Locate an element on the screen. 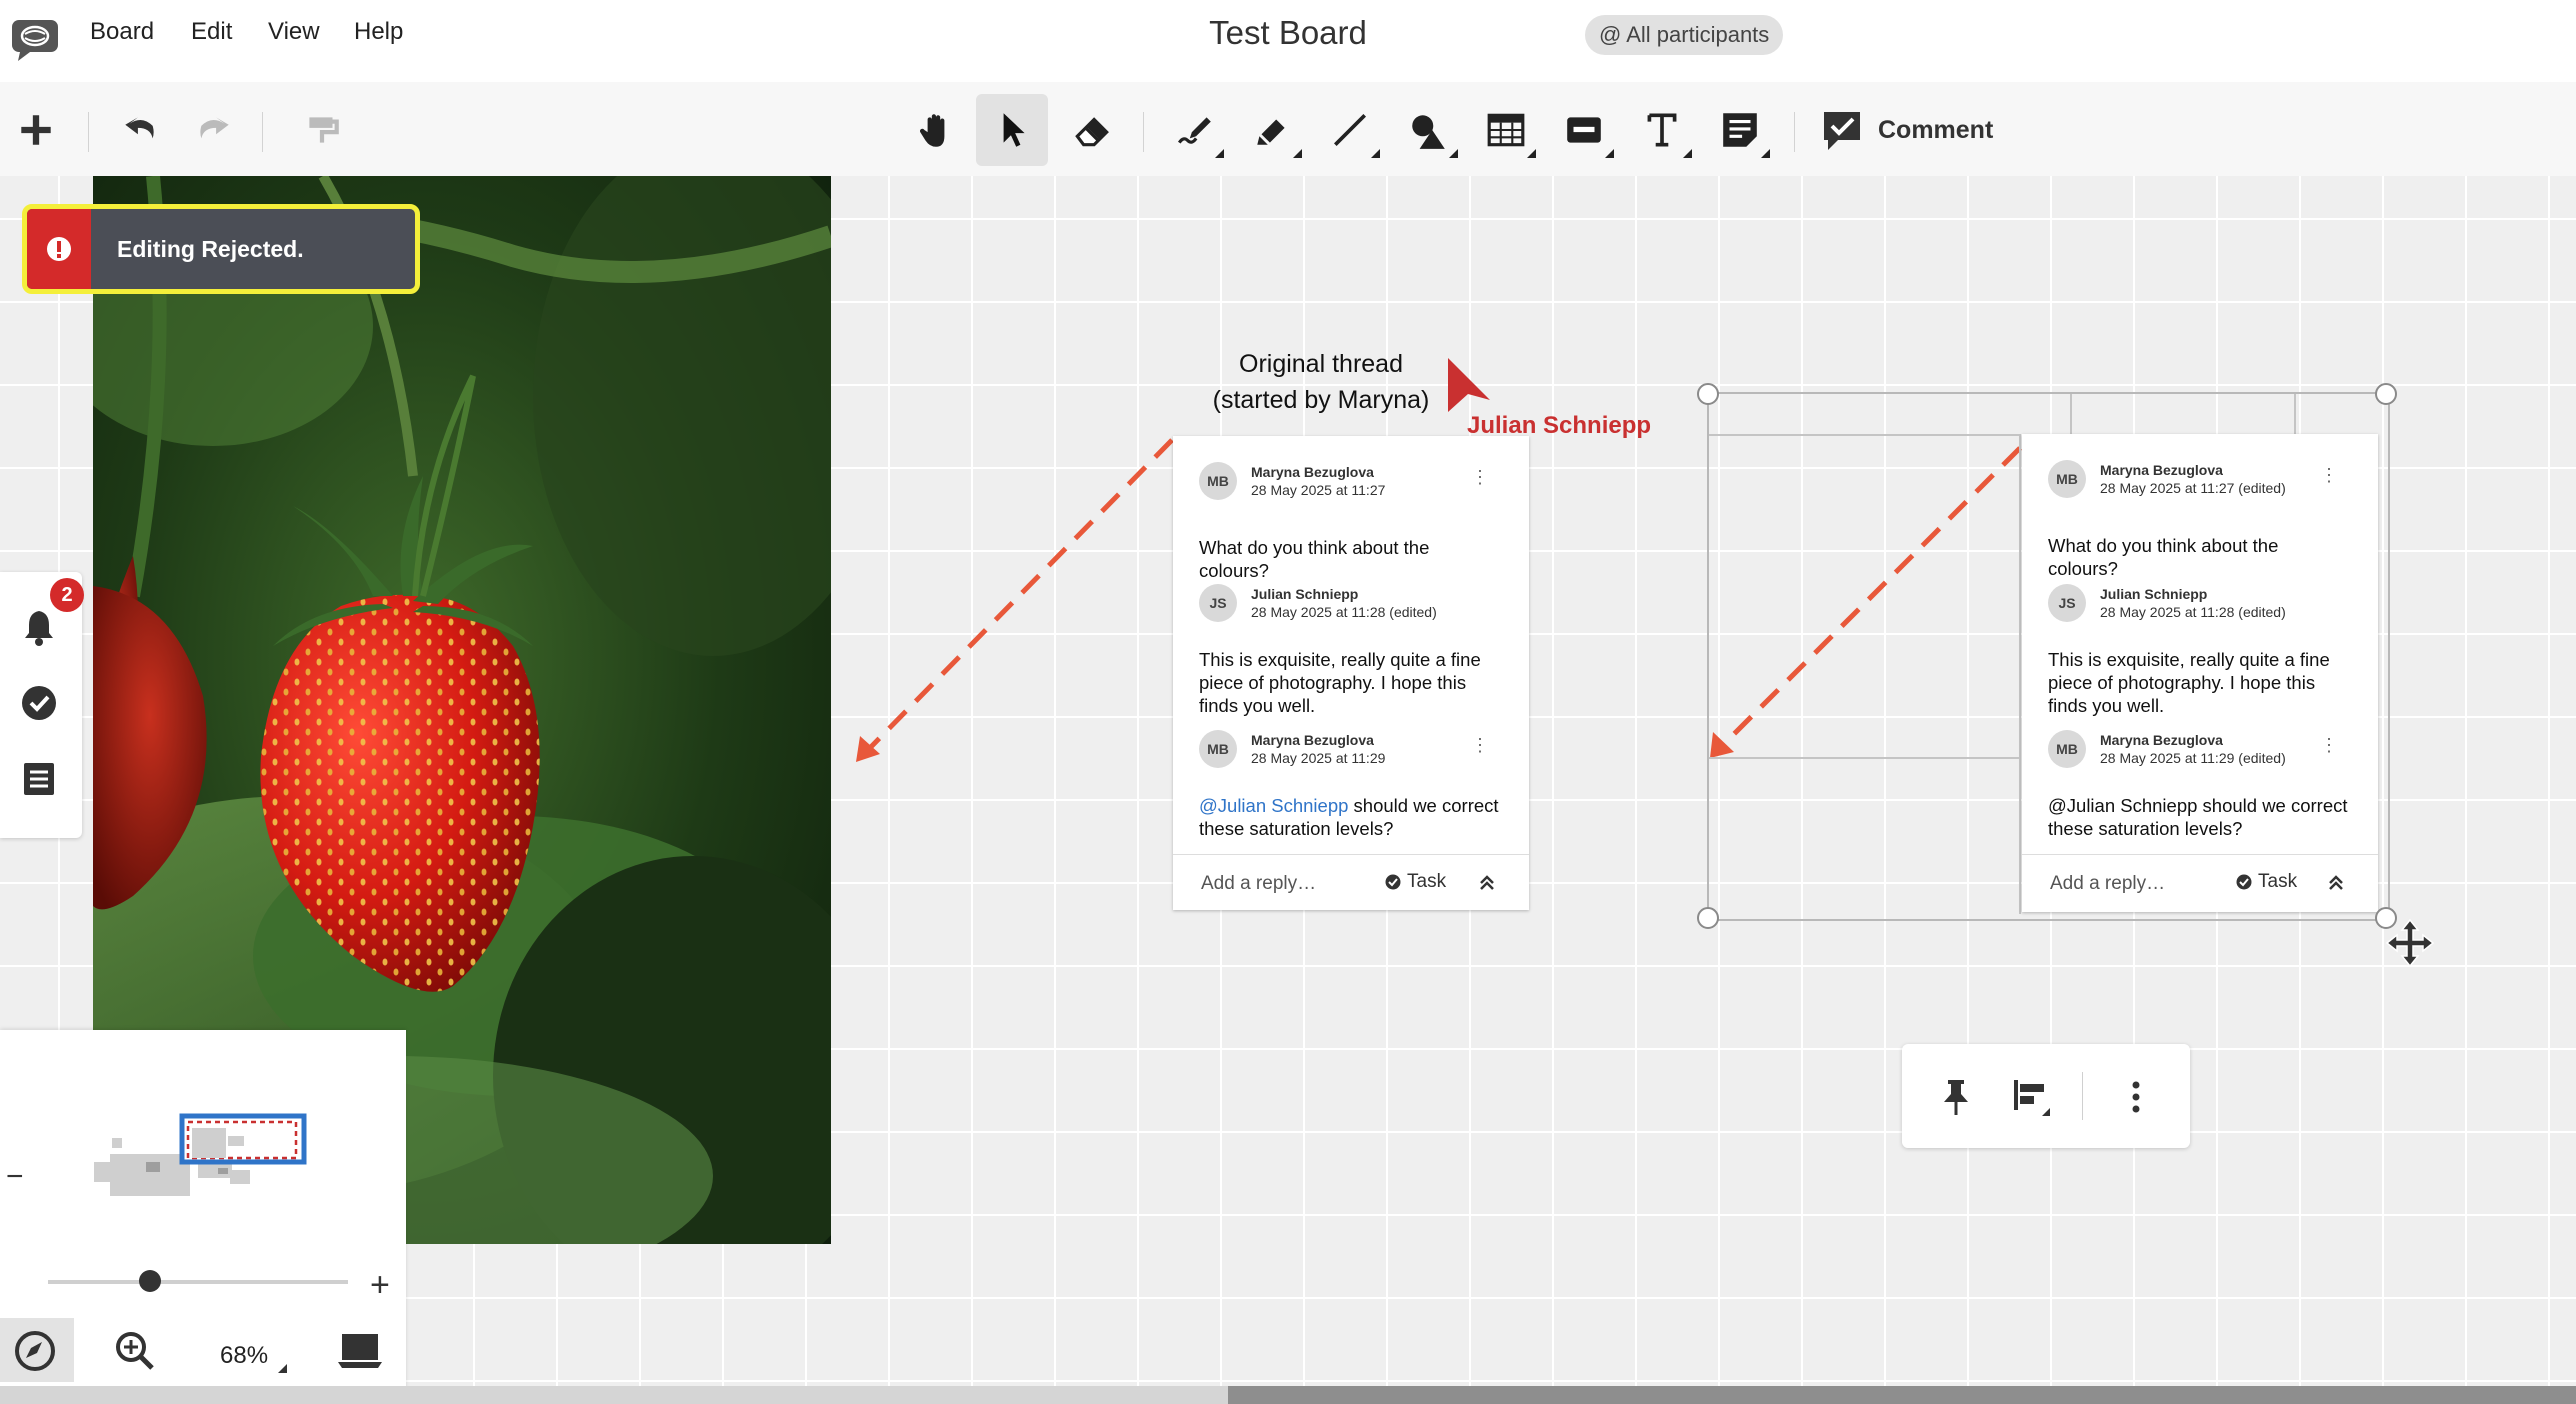  minimap-panel: − + is located at coordinates (203, 1217).